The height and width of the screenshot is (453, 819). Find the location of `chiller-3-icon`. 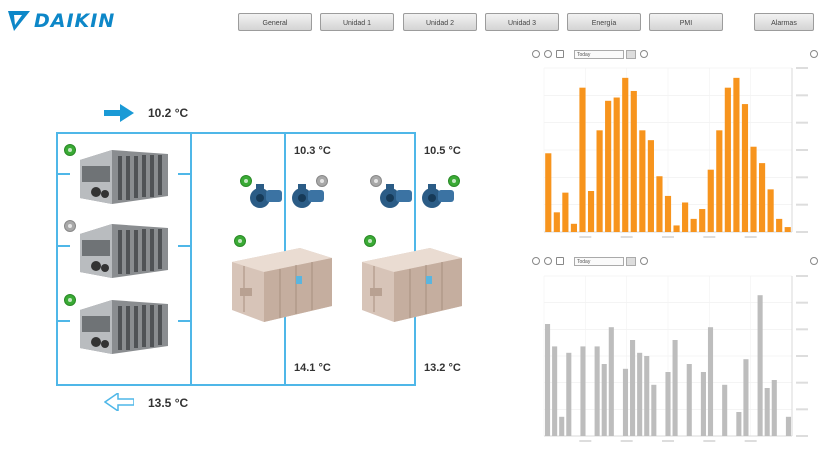

chiller-3-icon is located at coordinates (124, 327).